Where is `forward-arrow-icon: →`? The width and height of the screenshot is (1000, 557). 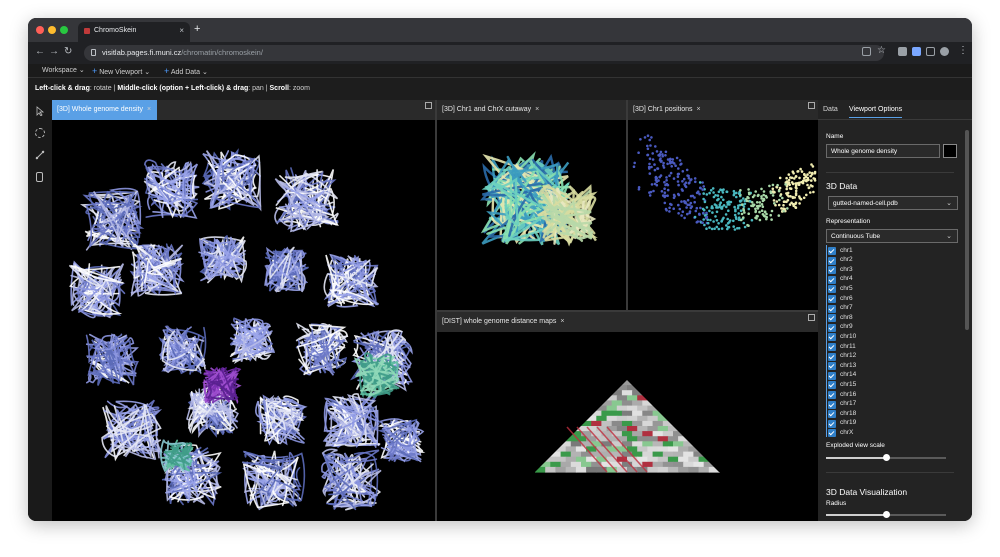 forward-arrow-icon: → is located at coordinates (54, 51).